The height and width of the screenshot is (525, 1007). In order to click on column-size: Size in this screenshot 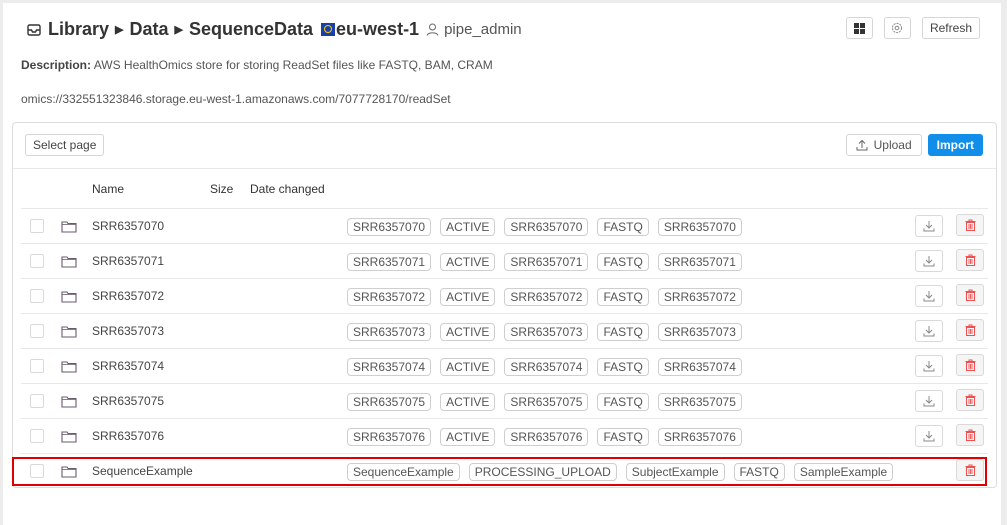, I will do `click(221, 189)`.